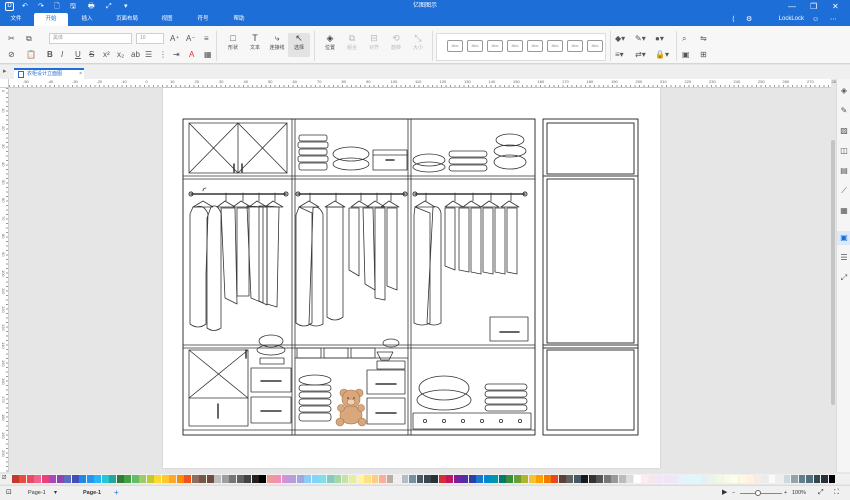 Image resolution: width=850 pixels, height=500 pixels. I want to click on page-selector: Page-1, so click(37, 493).